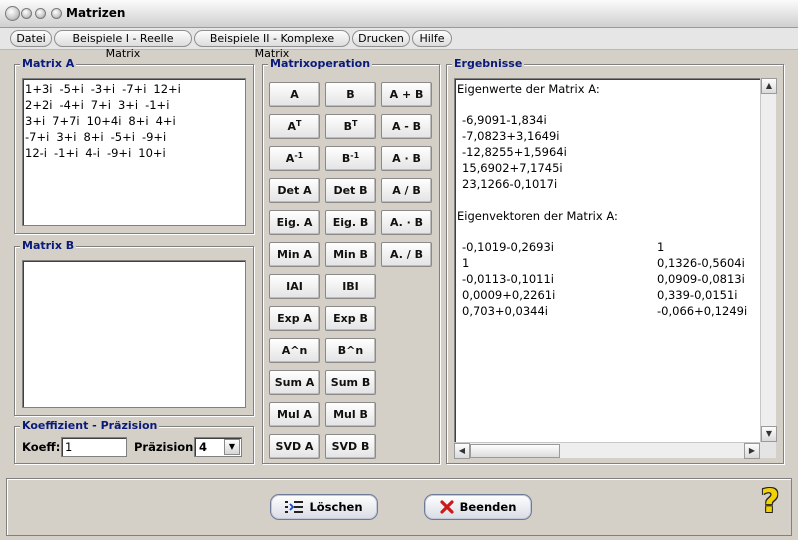 Image resolution: width=798 pixels, height=540 pixels. Describe the element at coordinates (350, 414) in the screenshot. I see `op-mul-b-button: Mul B` at that location.